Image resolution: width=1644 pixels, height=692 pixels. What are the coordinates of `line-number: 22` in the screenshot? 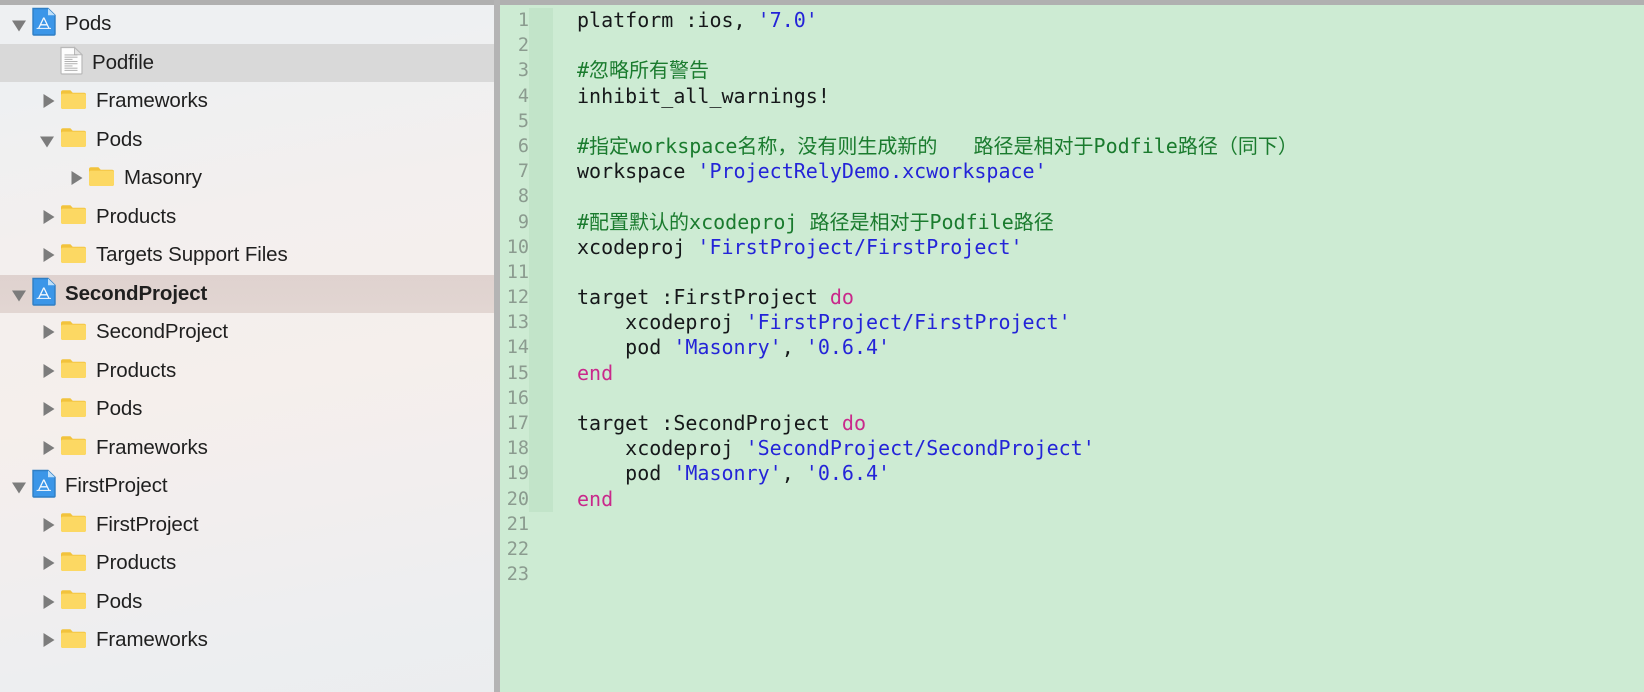 It's located at (517, 549).